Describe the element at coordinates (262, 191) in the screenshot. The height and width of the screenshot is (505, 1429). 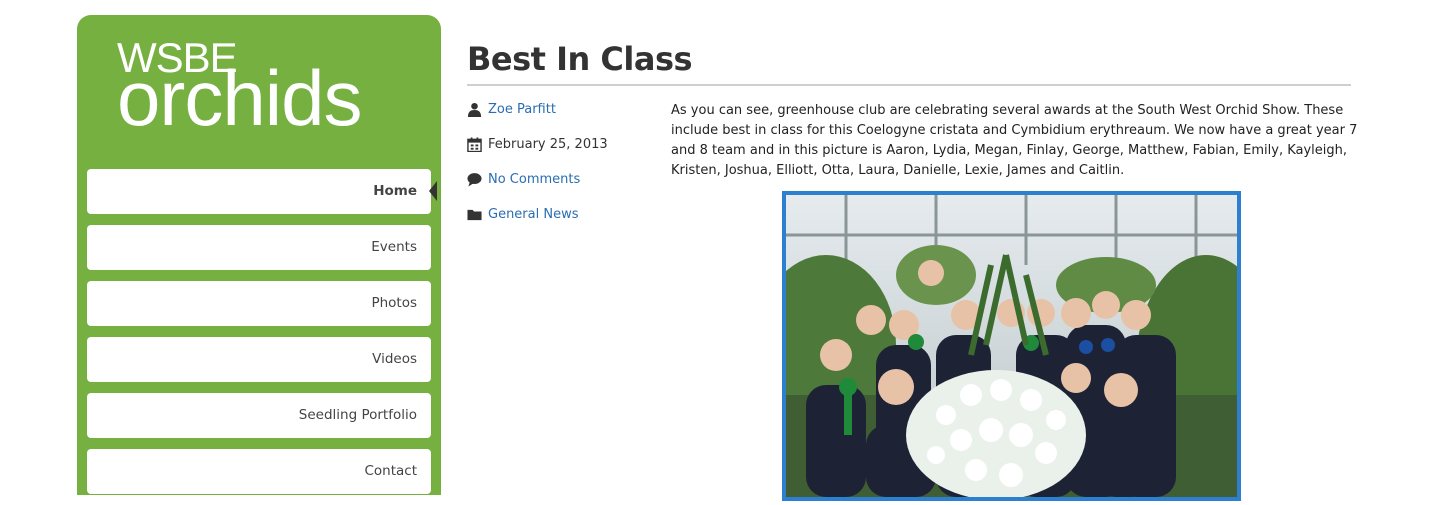
I see `nav-item-home: Home` at that location.